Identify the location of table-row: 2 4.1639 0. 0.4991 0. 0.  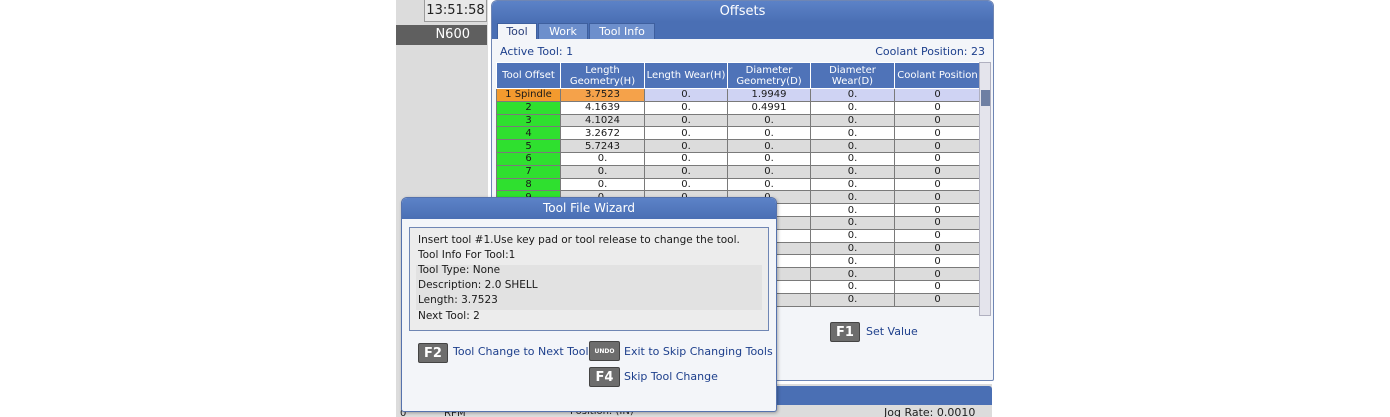
(738, 107).